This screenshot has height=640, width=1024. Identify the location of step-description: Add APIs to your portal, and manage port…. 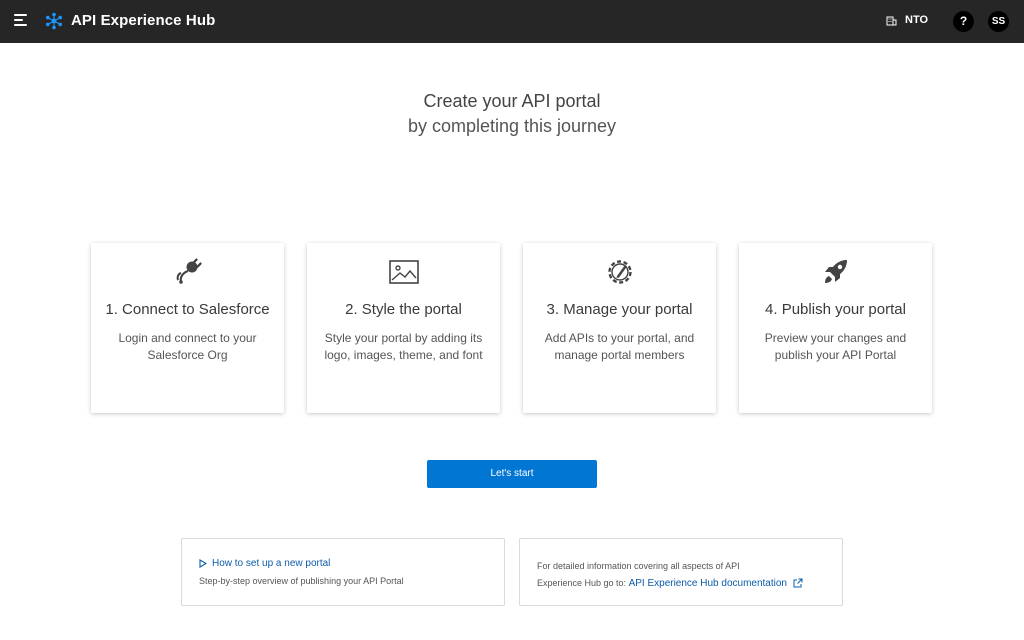
(619, 346).